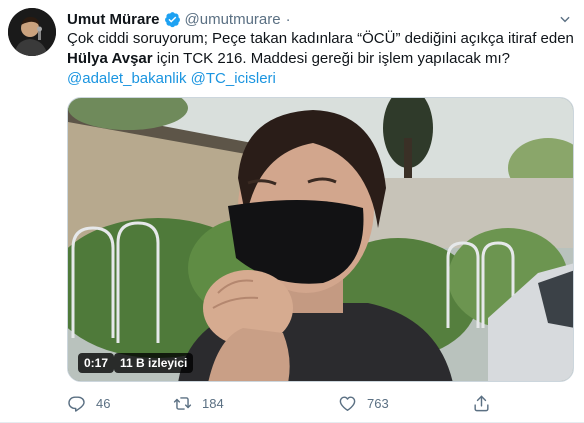 The height and width of the screenshot is (423, 584). What do you see at coordinates (172, 19) in the screenshot?
I see `verified-badge-icon` at bounding box center [172, 19].